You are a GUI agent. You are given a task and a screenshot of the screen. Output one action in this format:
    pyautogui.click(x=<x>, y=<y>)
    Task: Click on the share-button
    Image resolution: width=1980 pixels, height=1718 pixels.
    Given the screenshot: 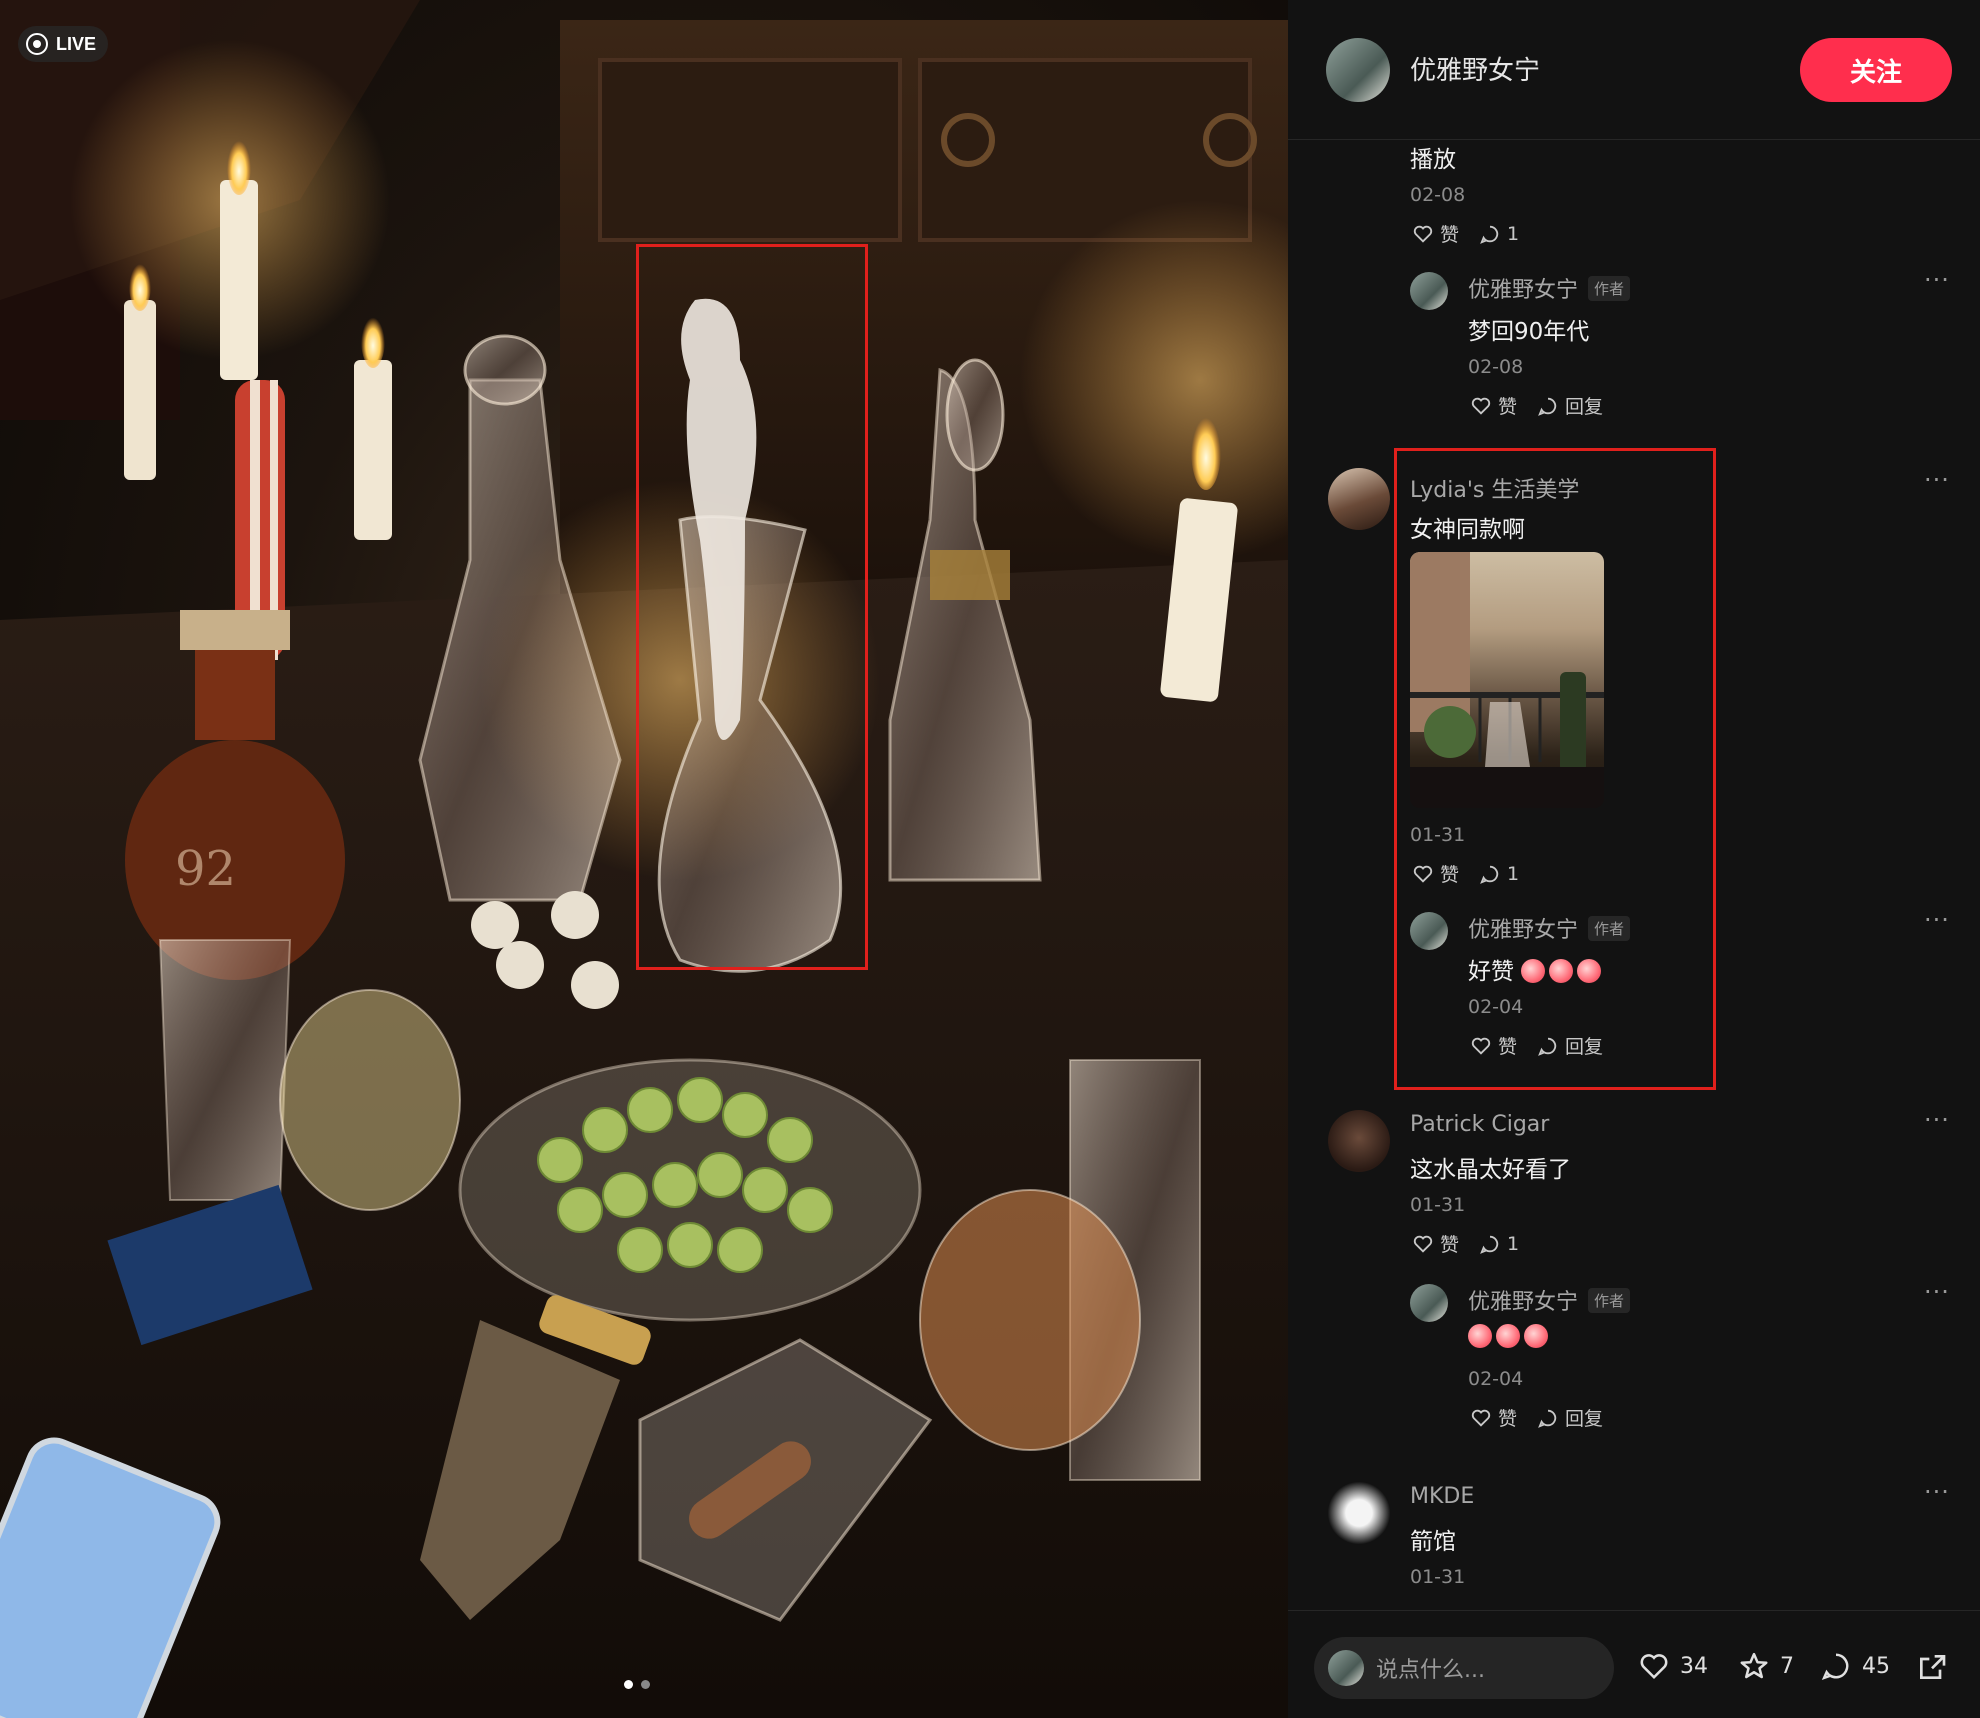 What is the action you would take?
    pyautogui.click(x=1932, y=1667)
    